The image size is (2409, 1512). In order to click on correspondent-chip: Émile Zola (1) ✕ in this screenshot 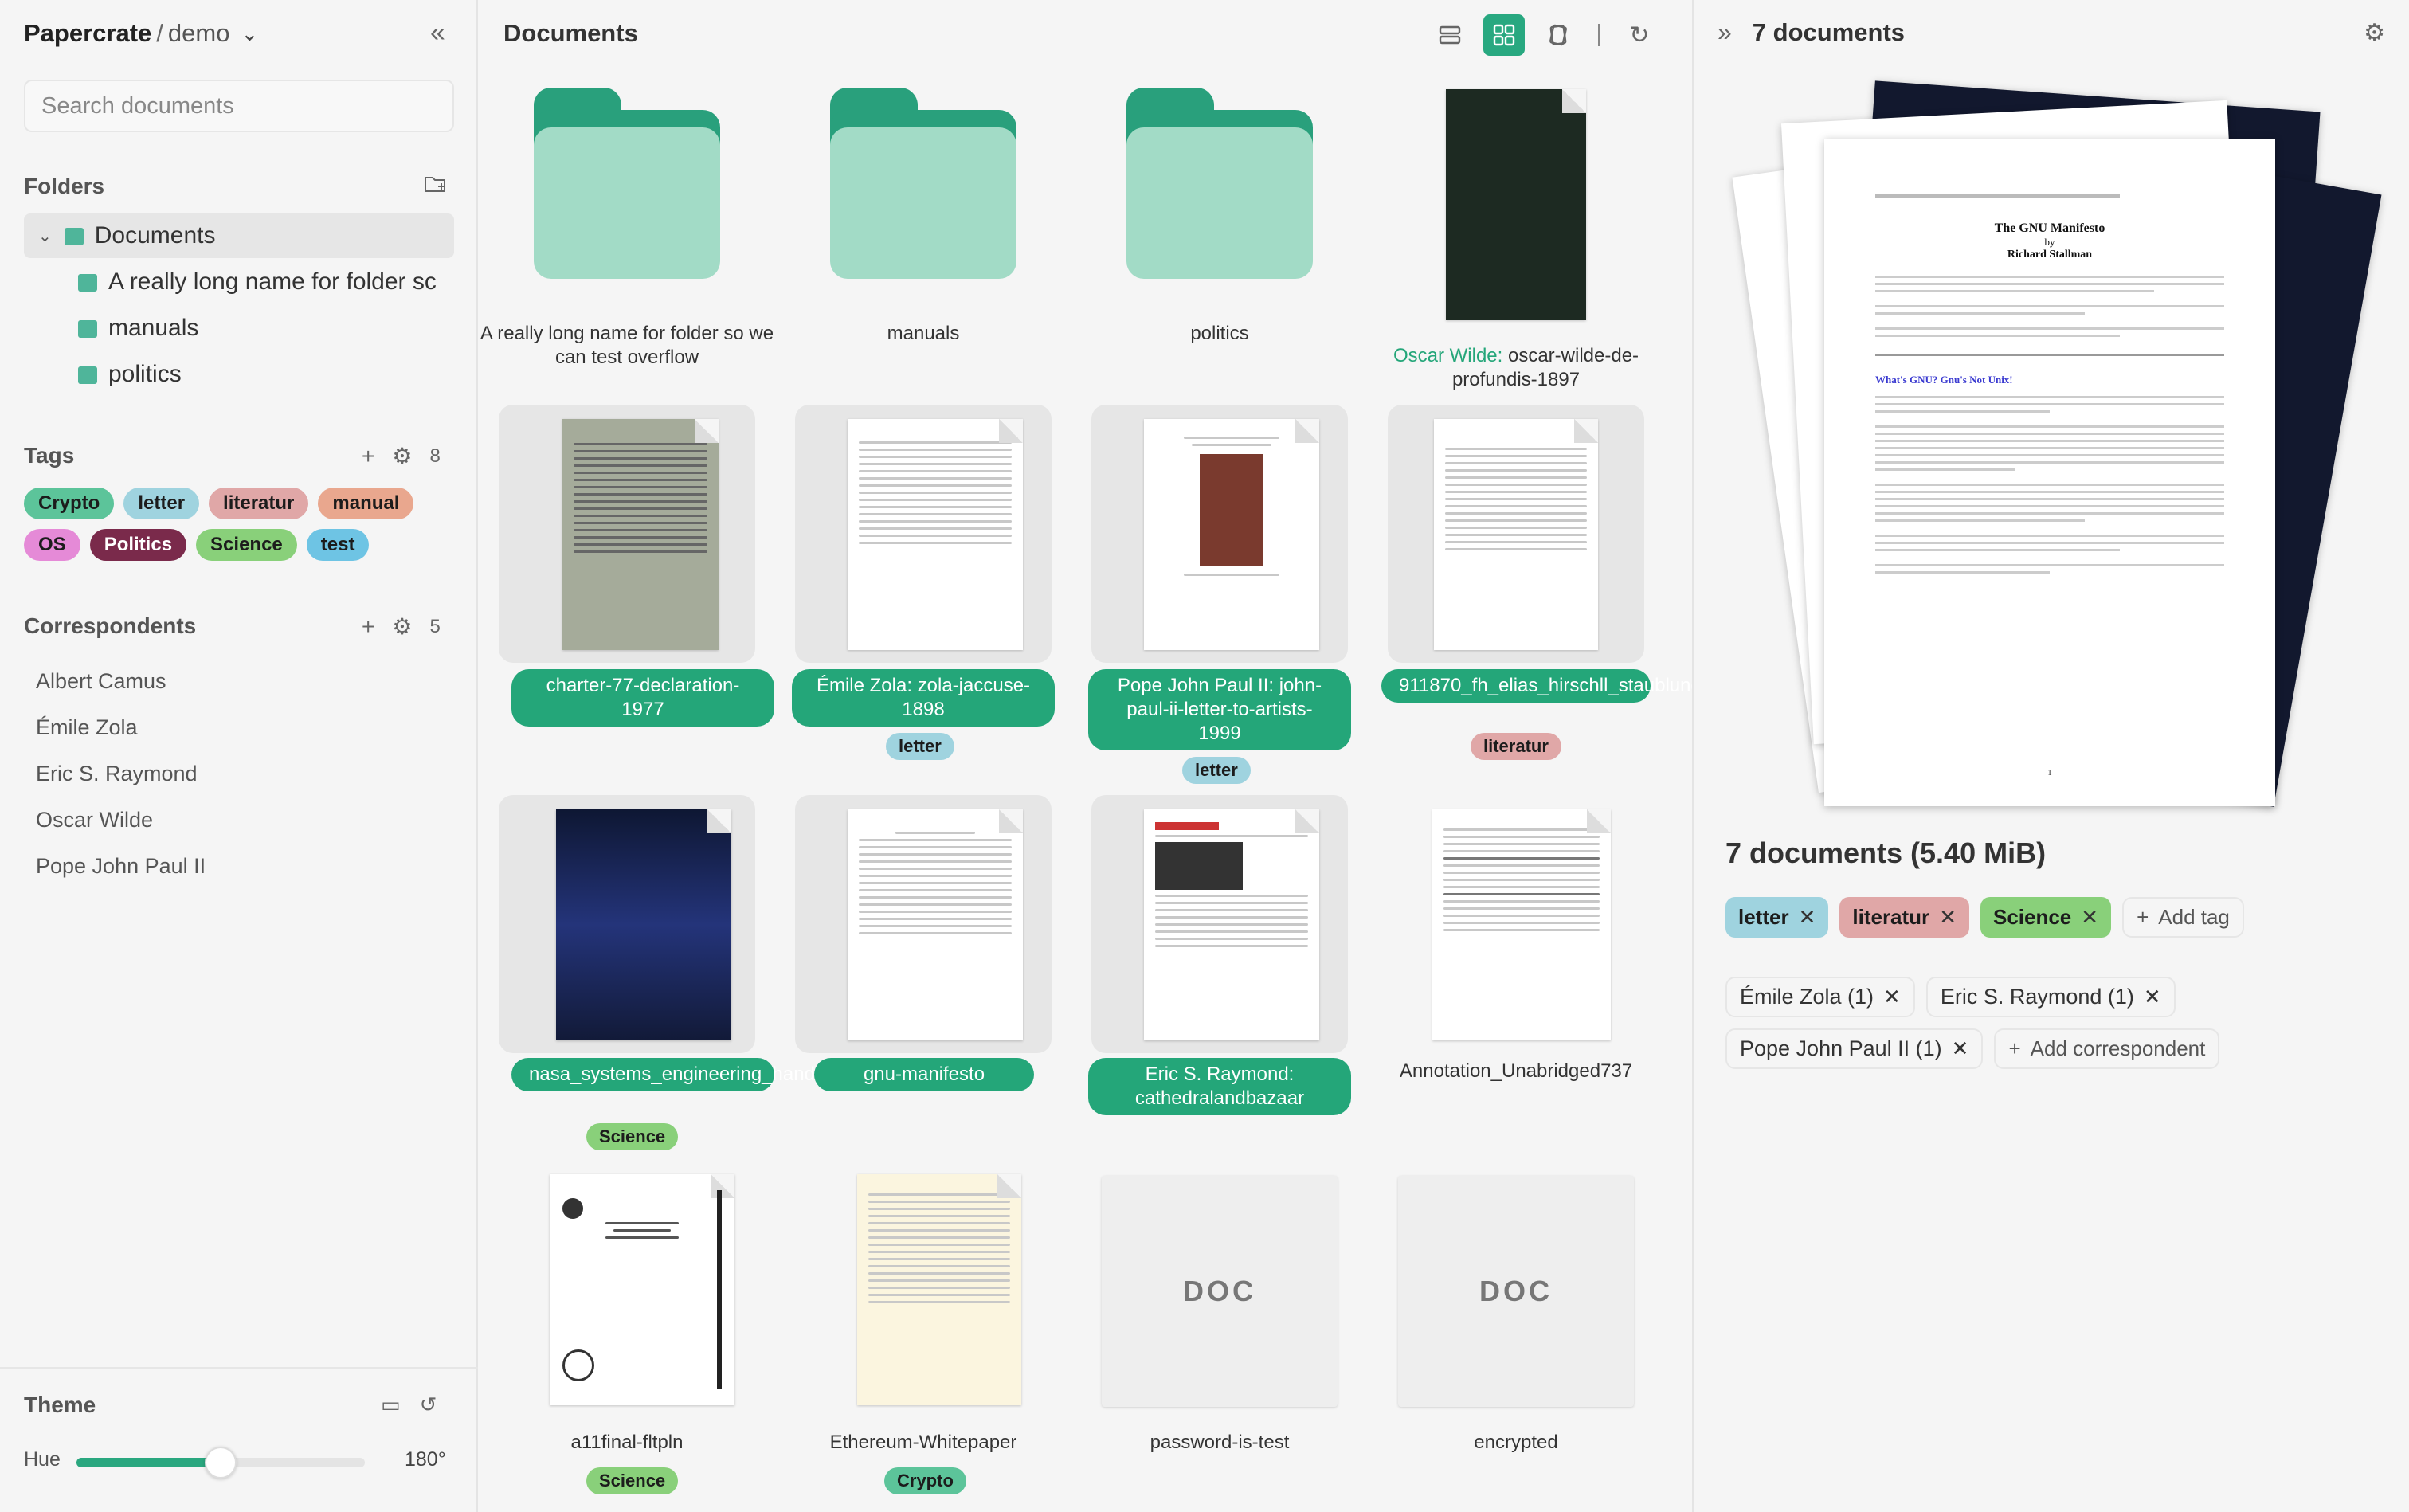, I will do `click(1820, 997)`.